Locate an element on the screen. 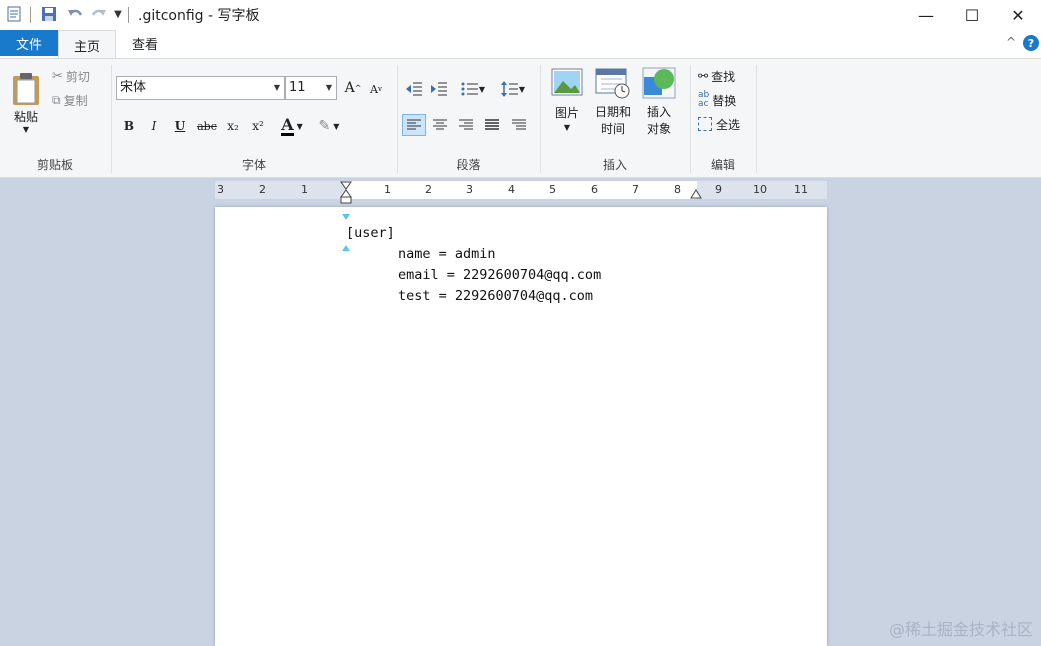 The width and height of the screenshot is (1041, 646). tab-file: 文件 is located at coordinates (29, 43).